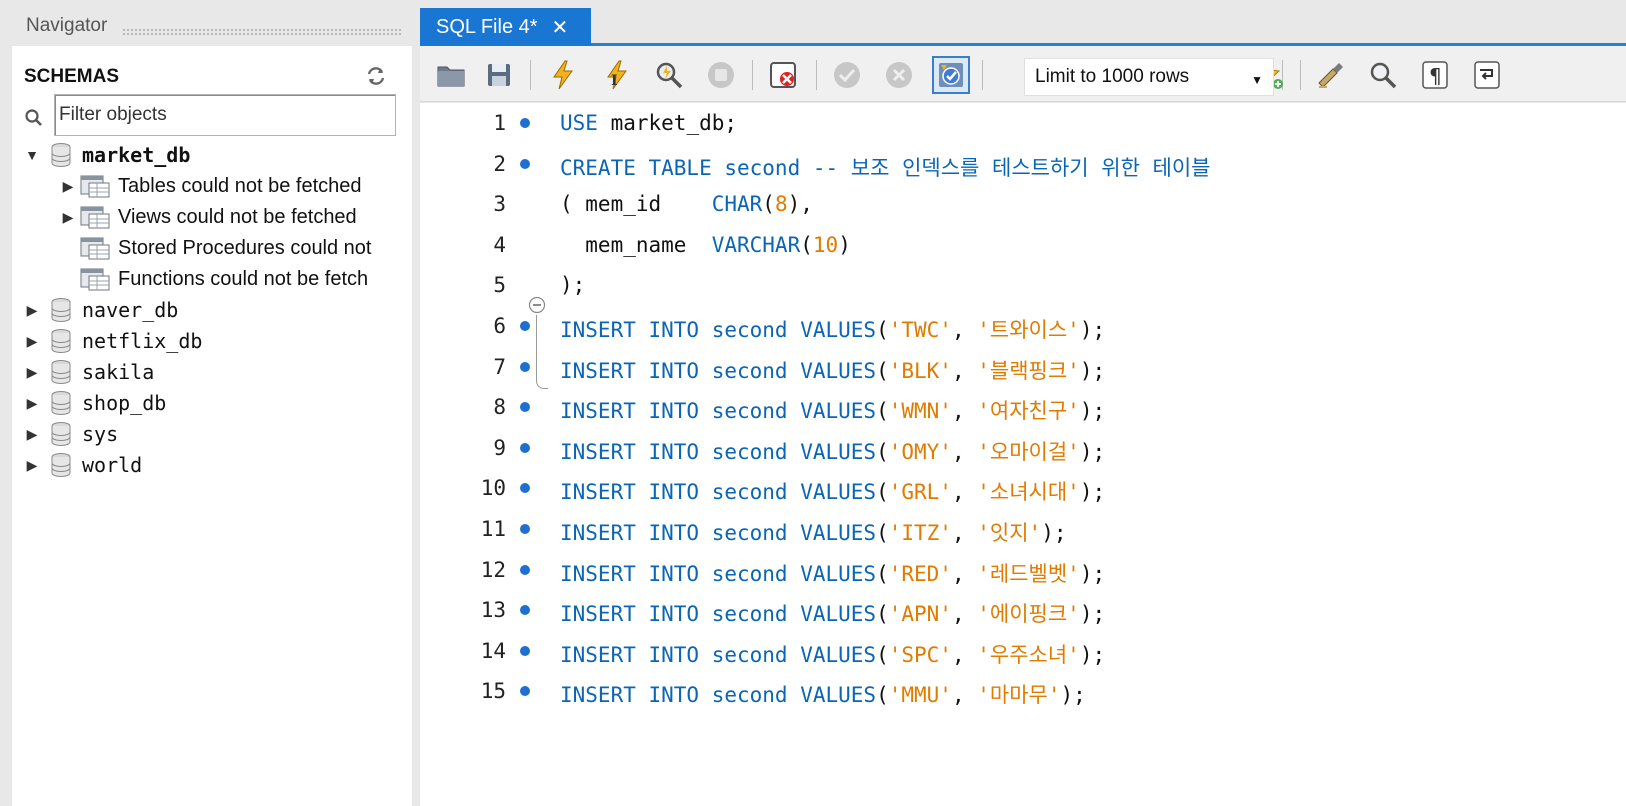  I want to click on schema-child-label: Functions could not be fetch, so click(243, 278).